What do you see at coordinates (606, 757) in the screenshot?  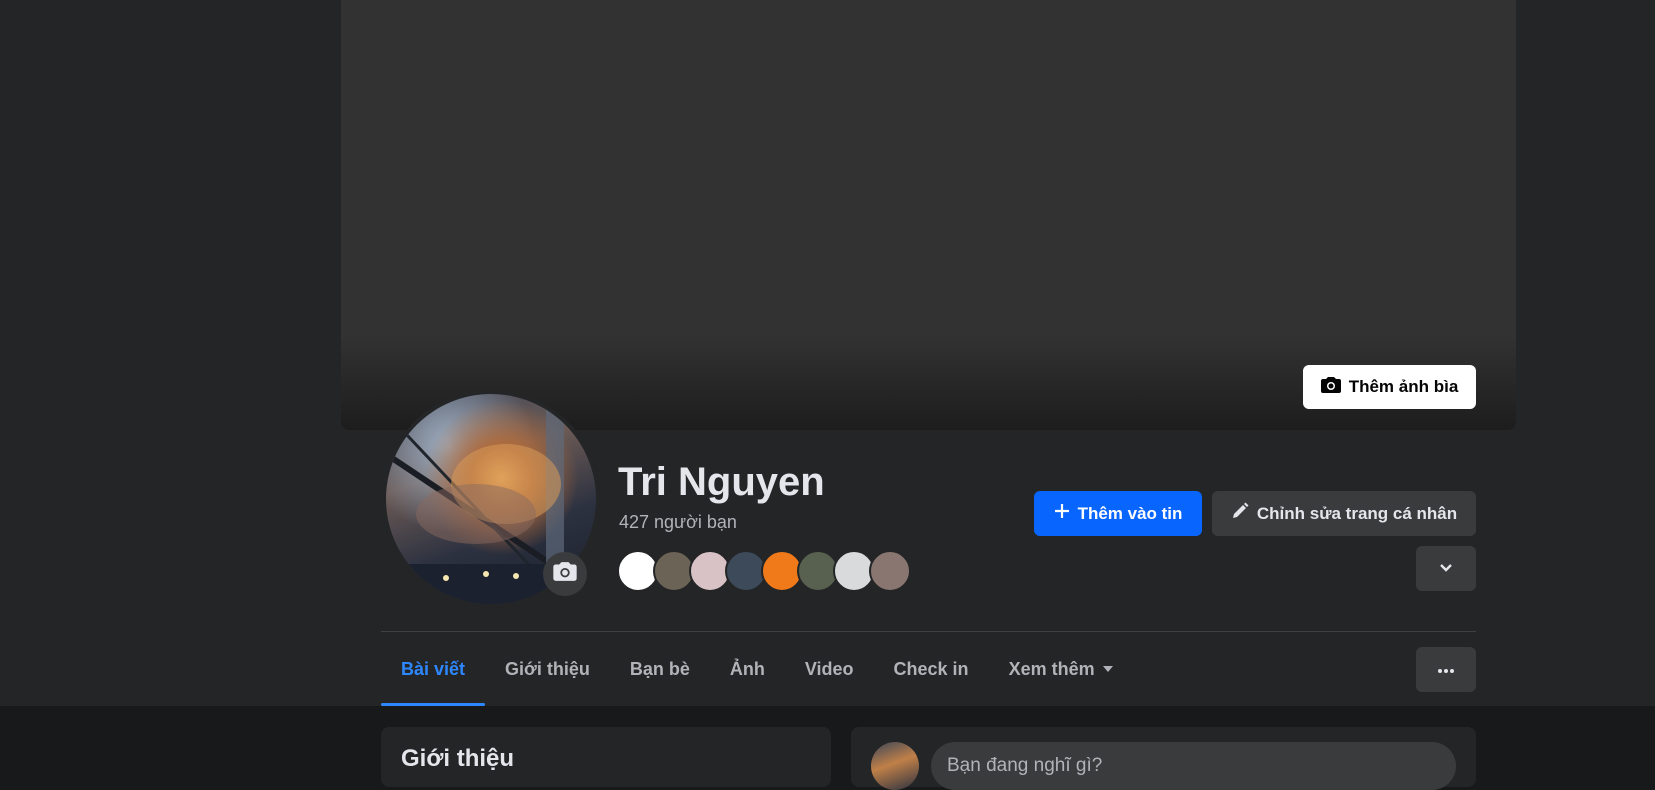 I see `intro-card: Giới thiệu` at bounding box center [606, 757].